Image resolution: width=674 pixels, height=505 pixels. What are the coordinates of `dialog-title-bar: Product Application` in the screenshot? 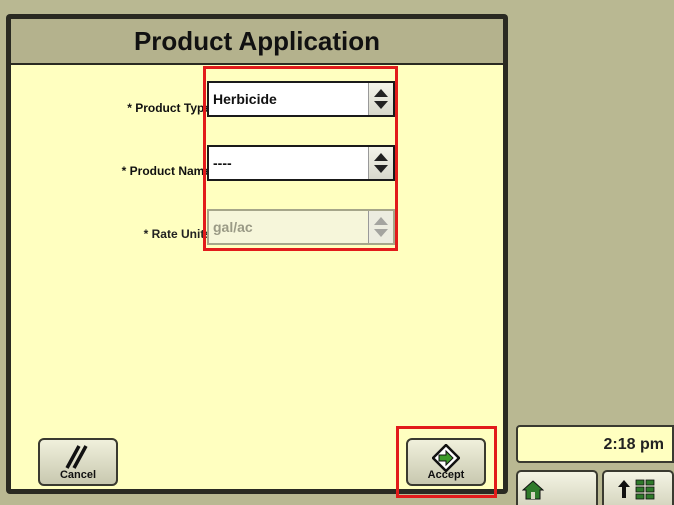 It's located at (257, 42).